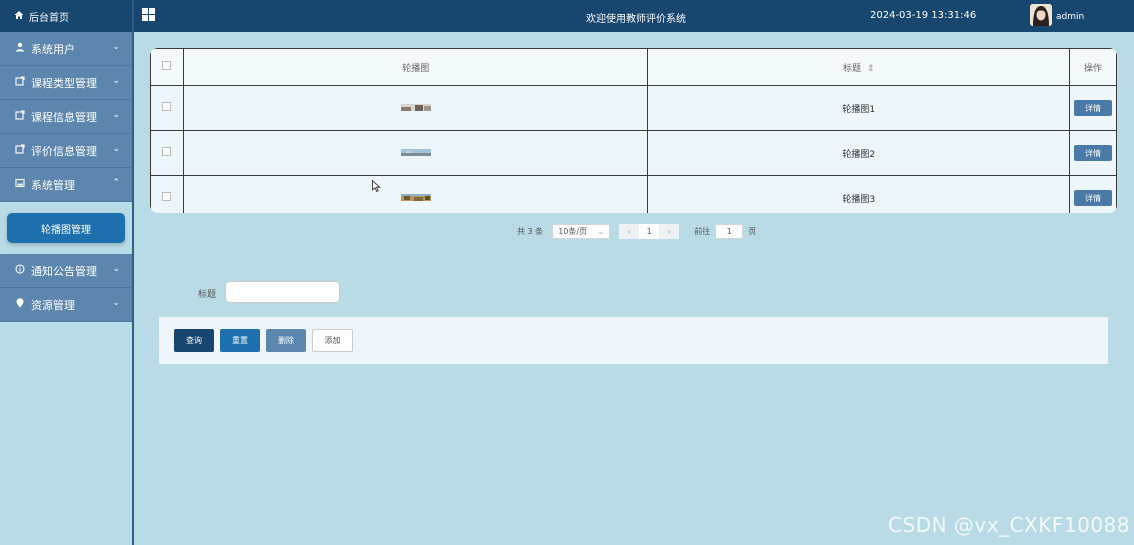 The width and height of the screenshot is (1134, 545). What do you see at coordinates (1092, 67) in the screenshot?
I see `column-header-actions: 操作` at bounding box center [1092, 67].